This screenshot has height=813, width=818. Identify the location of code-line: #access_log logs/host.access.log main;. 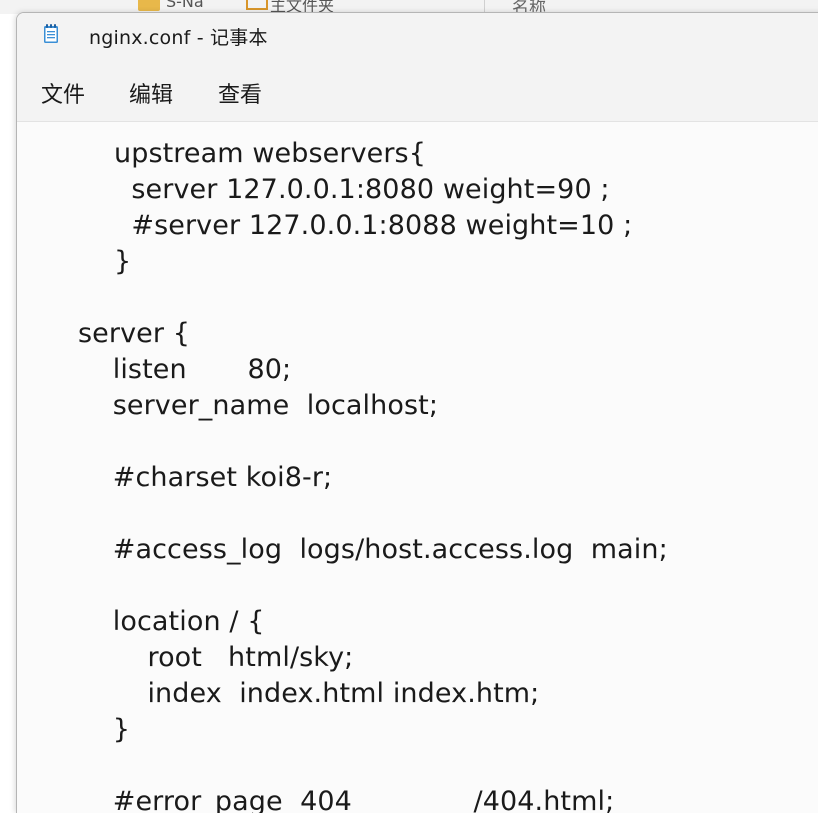
(373, 549).